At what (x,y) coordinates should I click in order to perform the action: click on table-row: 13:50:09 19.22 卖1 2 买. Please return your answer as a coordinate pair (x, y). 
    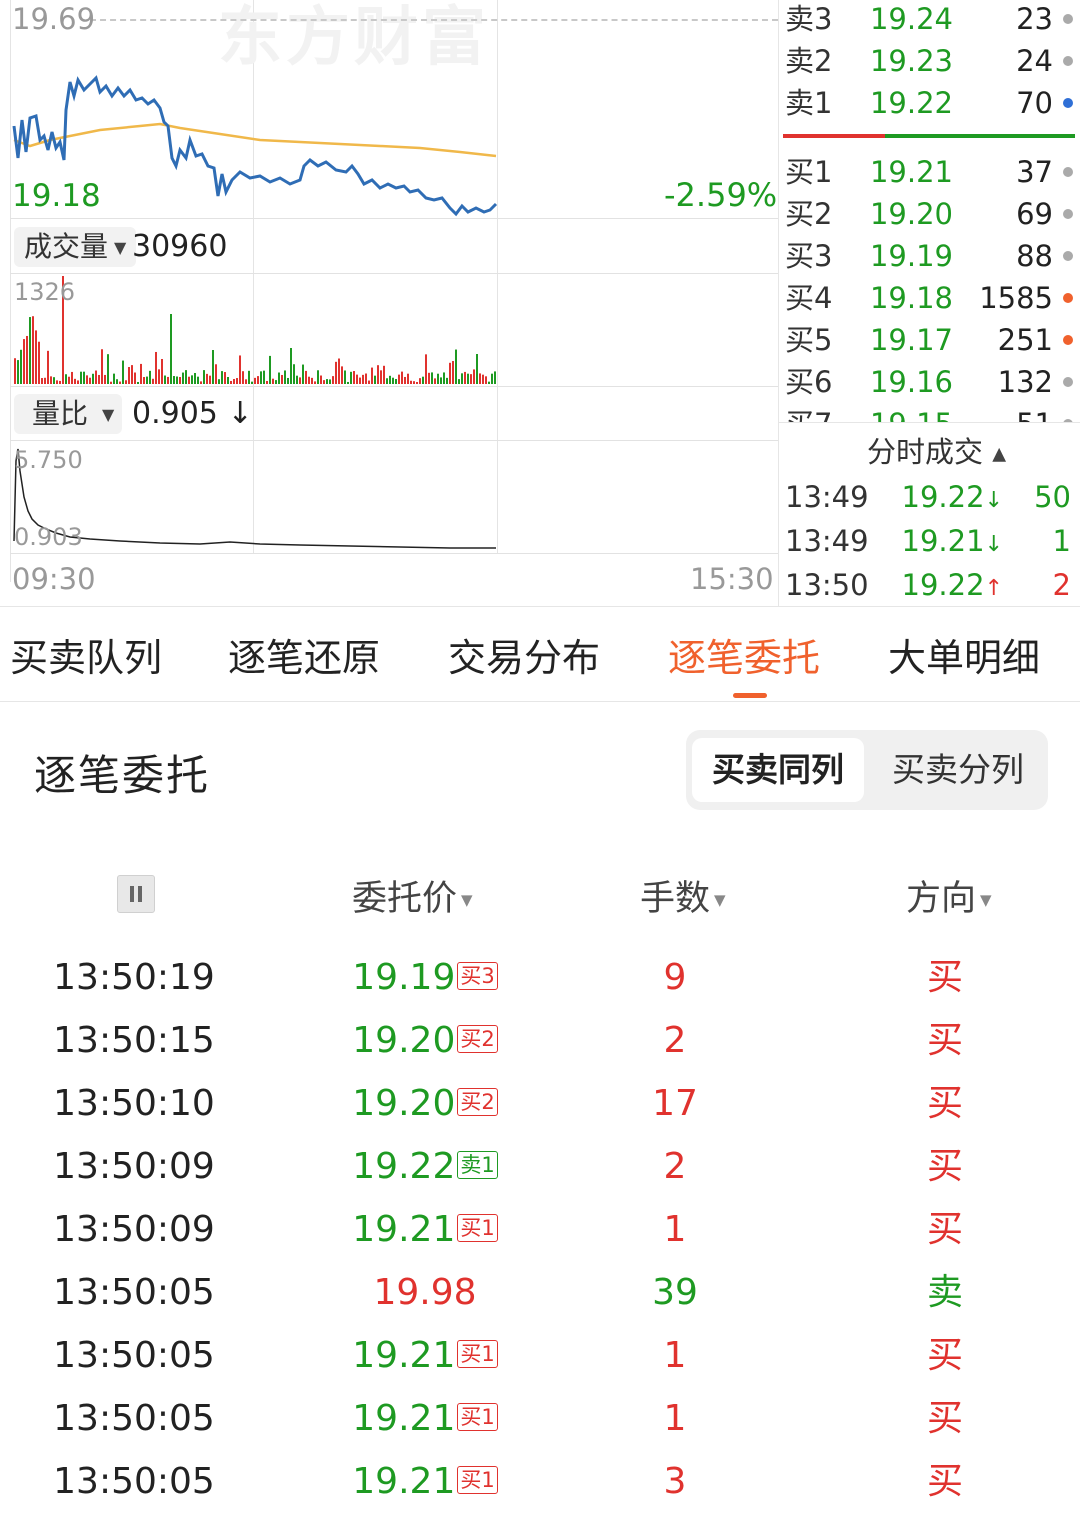
    Looking at the image, I should click on (540, 1166).